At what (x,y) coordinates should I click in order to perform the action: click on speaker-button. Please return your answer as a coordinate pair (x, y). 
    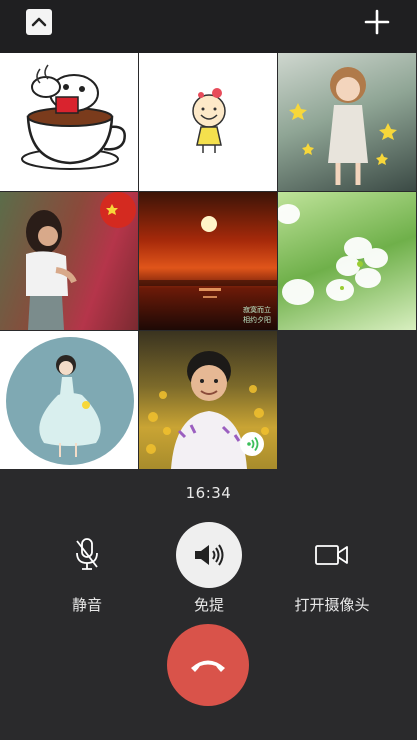
    Looking at the image, I should click on (209, 555).